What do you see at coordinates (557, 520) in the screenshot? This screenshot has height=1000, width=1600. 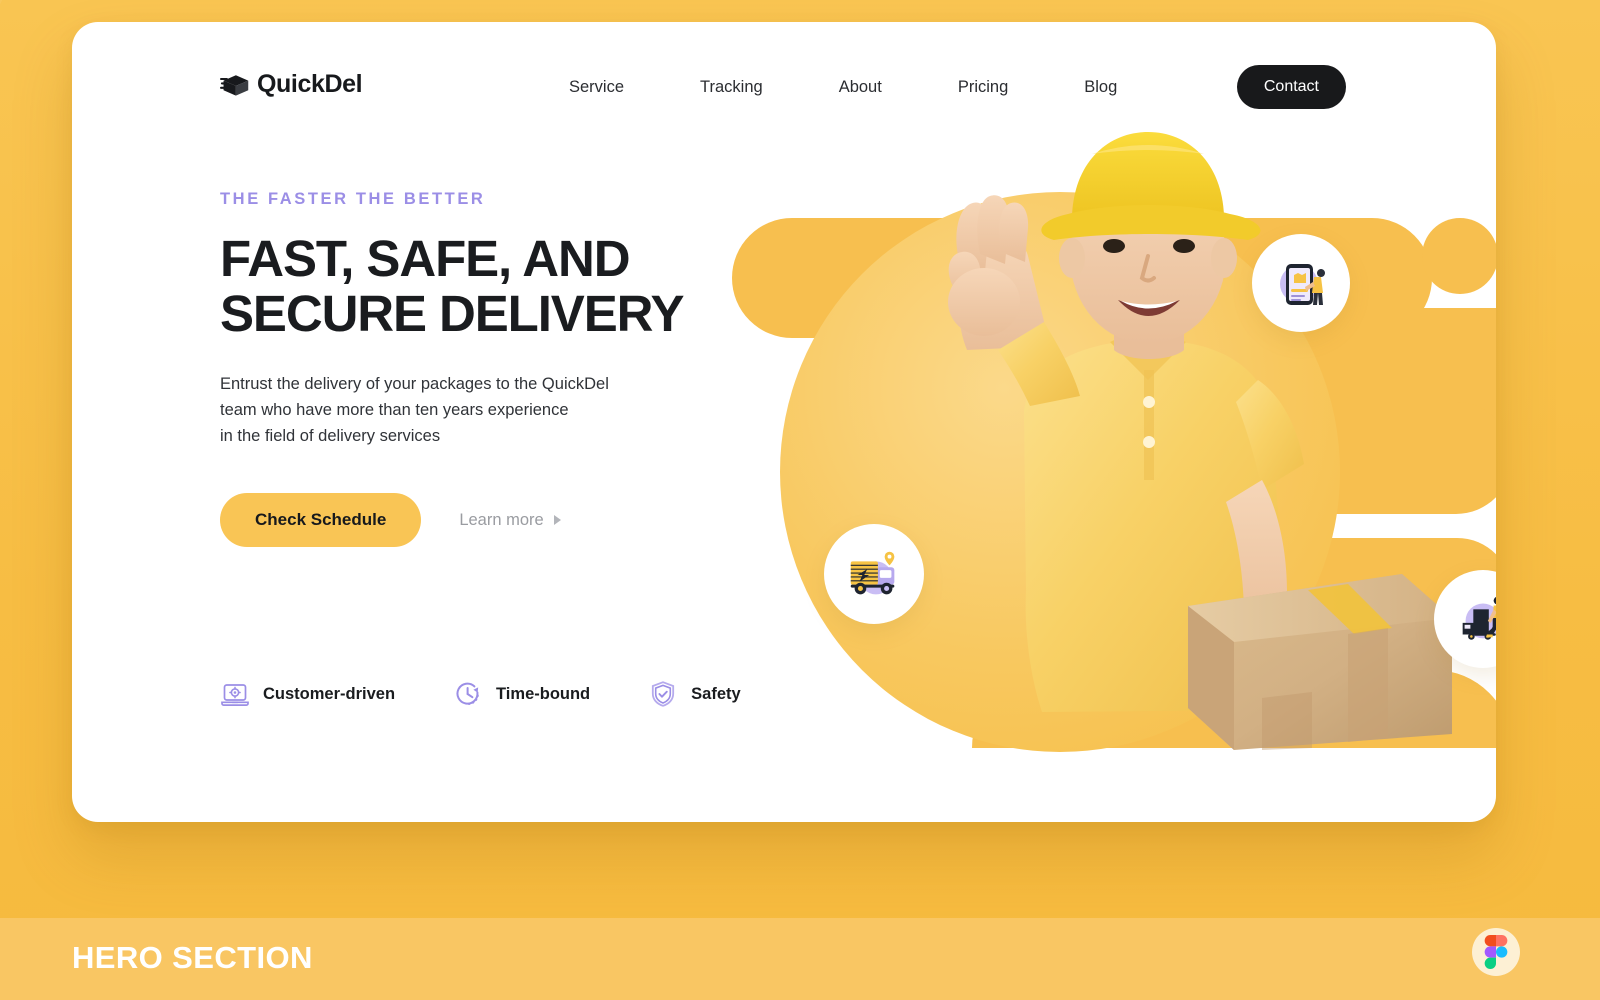 I see `play-arrow-icon` at bounding box center [557, 520].